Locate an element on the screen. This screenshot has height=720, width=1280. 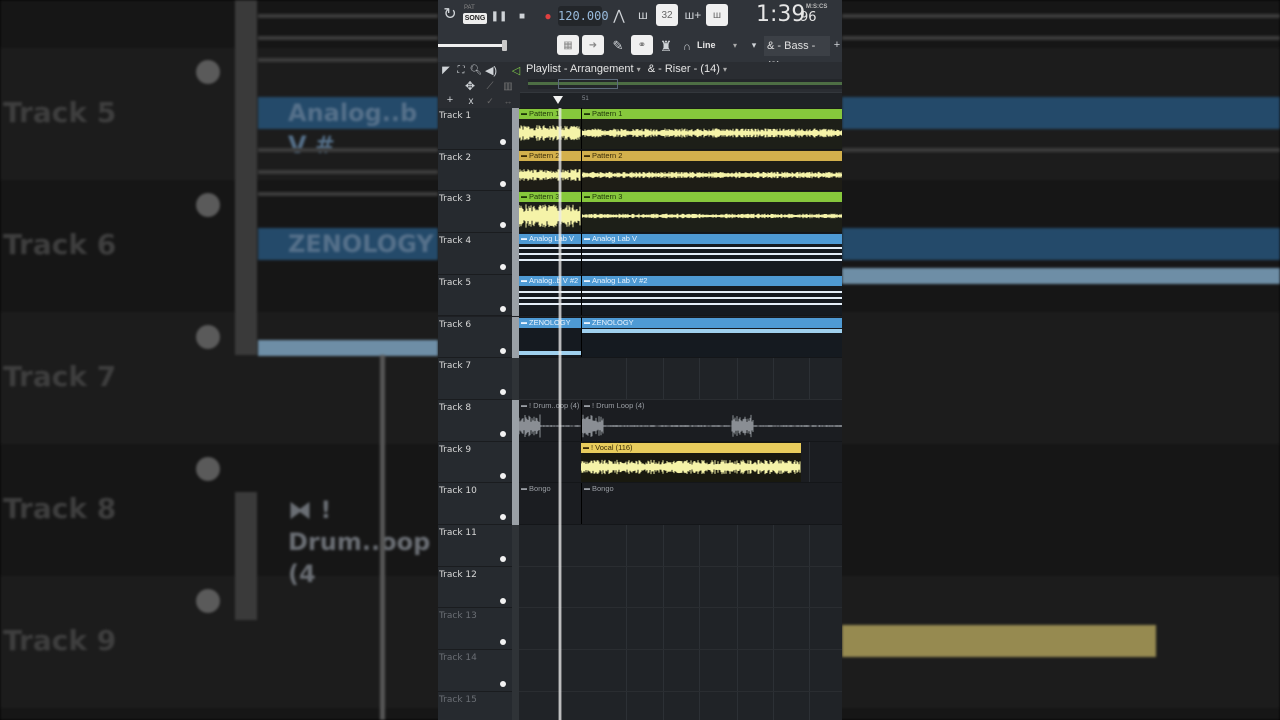
close-icon: x is located at coordinates (471, 101).